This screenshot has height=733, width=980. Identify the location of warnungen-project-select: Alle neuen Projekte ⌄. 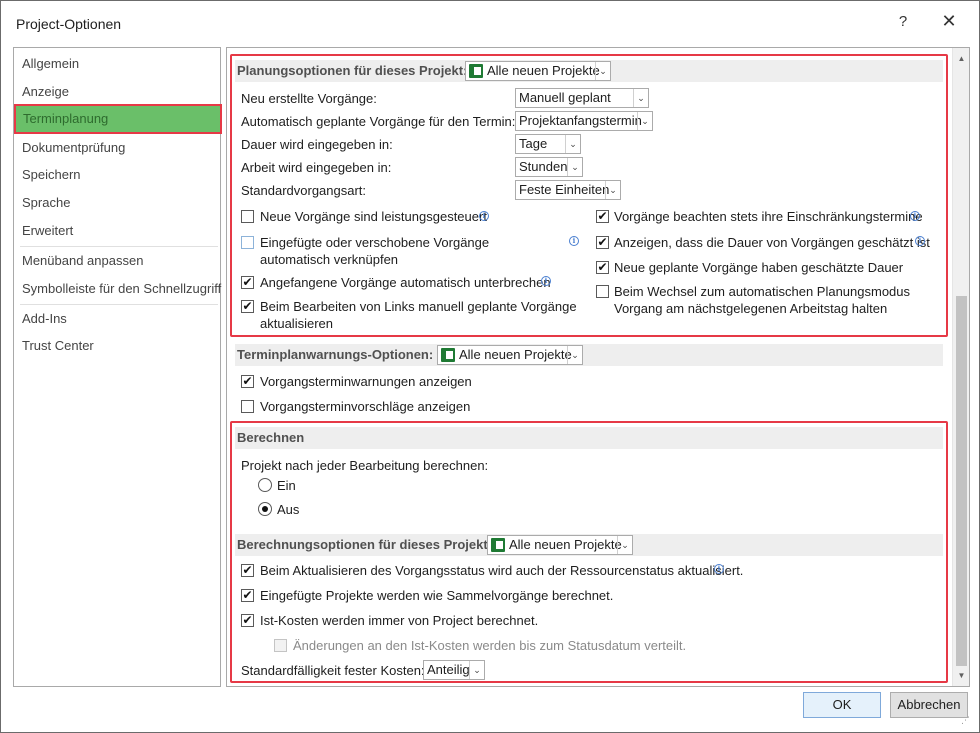
(510, 355).